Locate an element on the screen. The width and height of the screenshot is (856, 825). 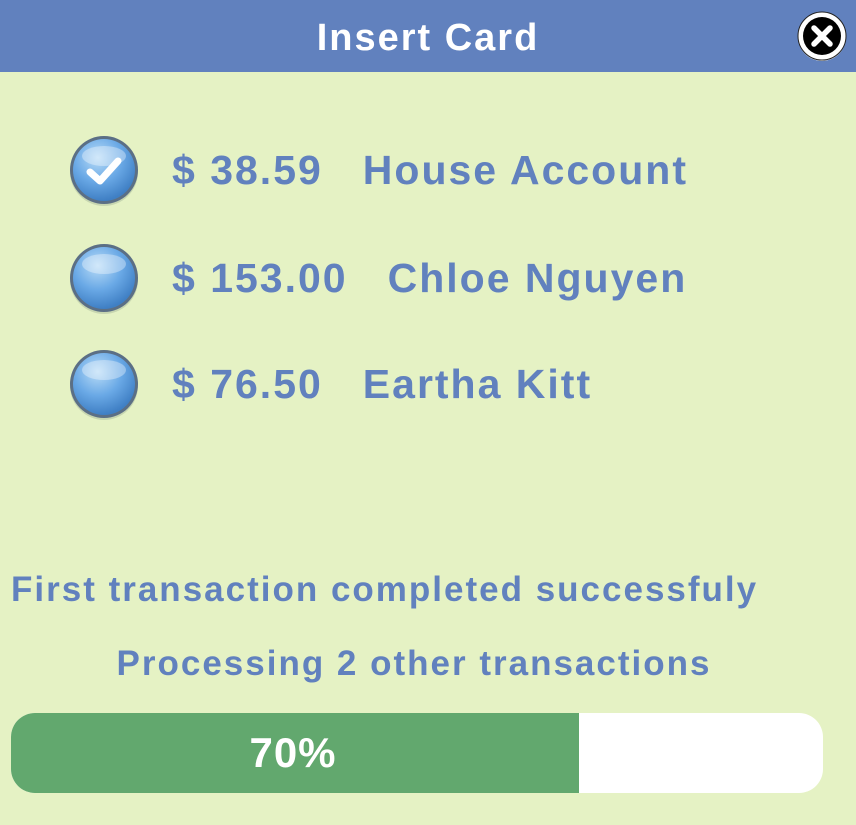
progress-bar: 70% is located at coordinates (417, 753).